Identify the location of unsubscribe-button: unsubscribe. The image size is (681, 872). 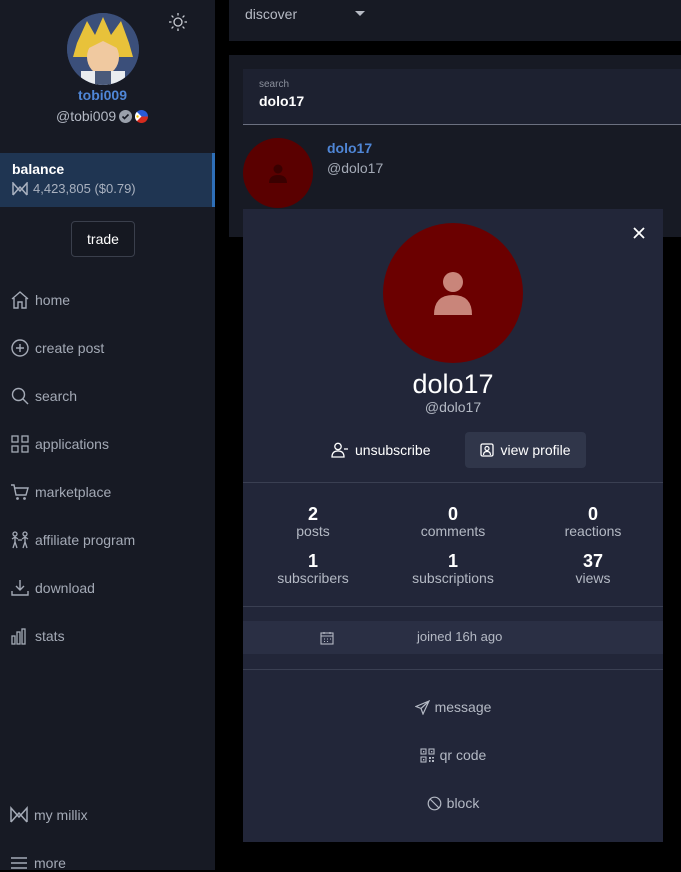
(386, 450).